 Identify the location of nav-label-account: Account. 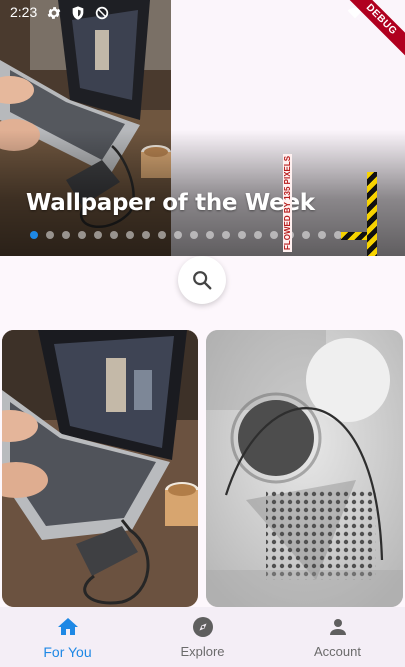
(337, 651).